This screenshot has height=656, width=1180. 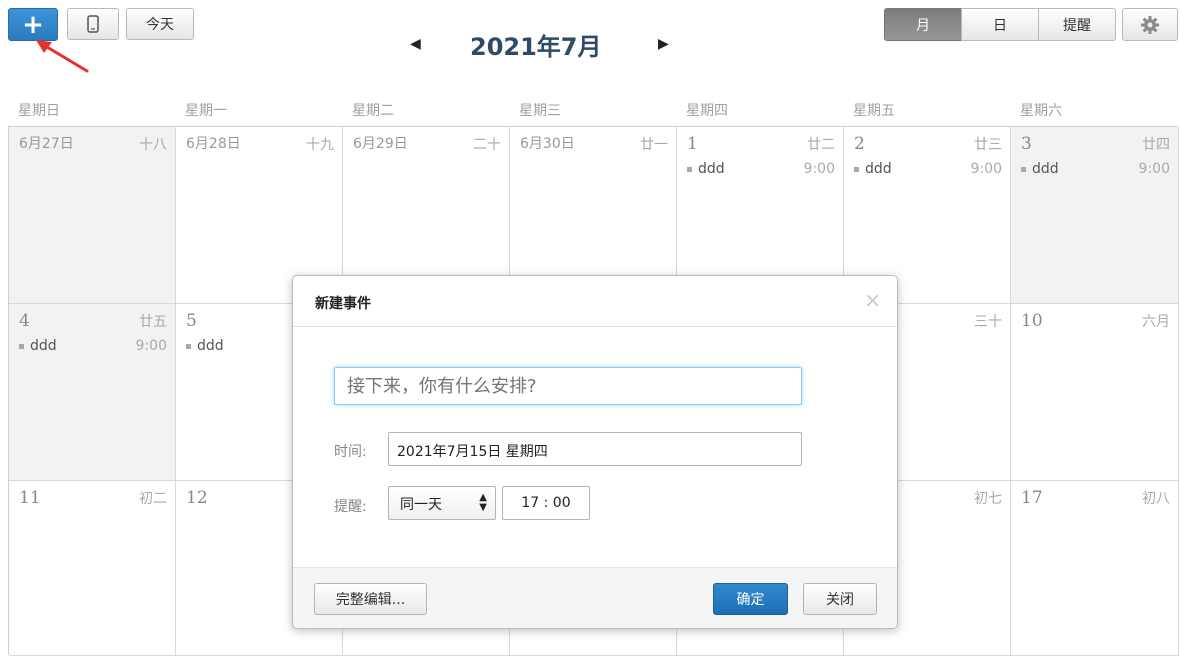 What do you see at coordinates (988, 322) in the screenshot?
I see `lunar-date: 三十` at bounding box center [988, 322].